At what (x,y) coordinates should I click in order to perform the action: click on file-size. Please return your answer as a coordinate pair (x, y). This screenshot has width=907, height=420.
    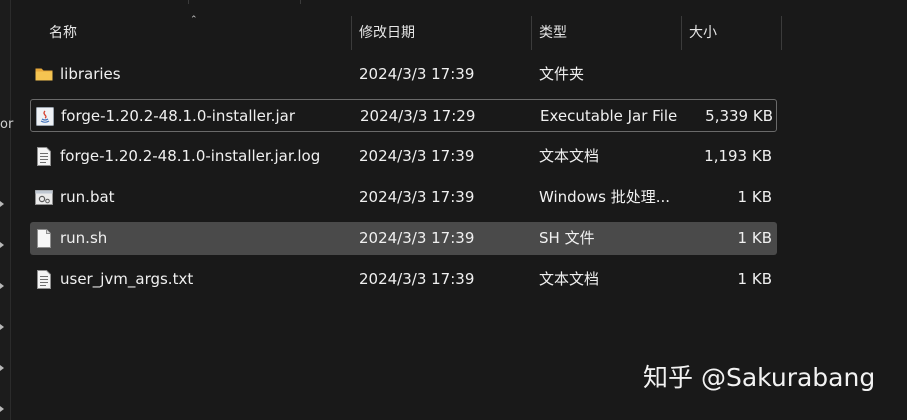
    Looking at the image, I should click on (726, 74).